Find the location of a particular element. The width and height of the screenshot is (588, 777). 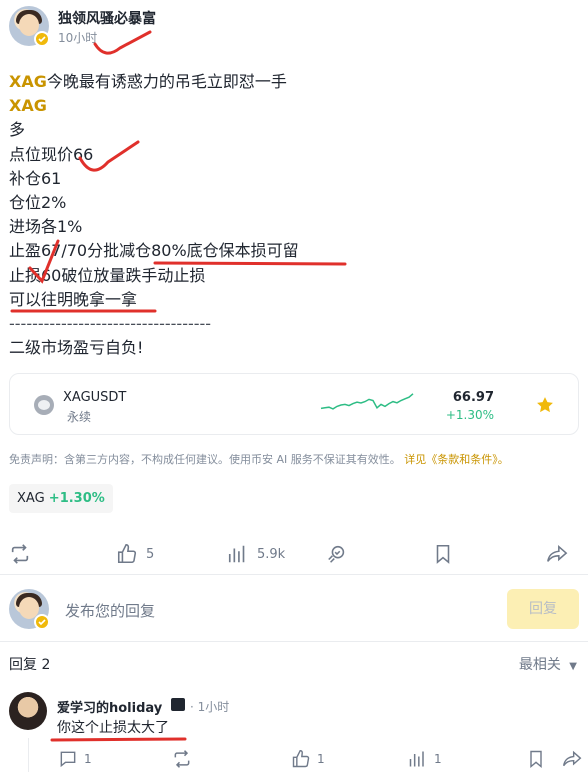

reply-input: 发布您的回复 is located at coordinates (110, 610).